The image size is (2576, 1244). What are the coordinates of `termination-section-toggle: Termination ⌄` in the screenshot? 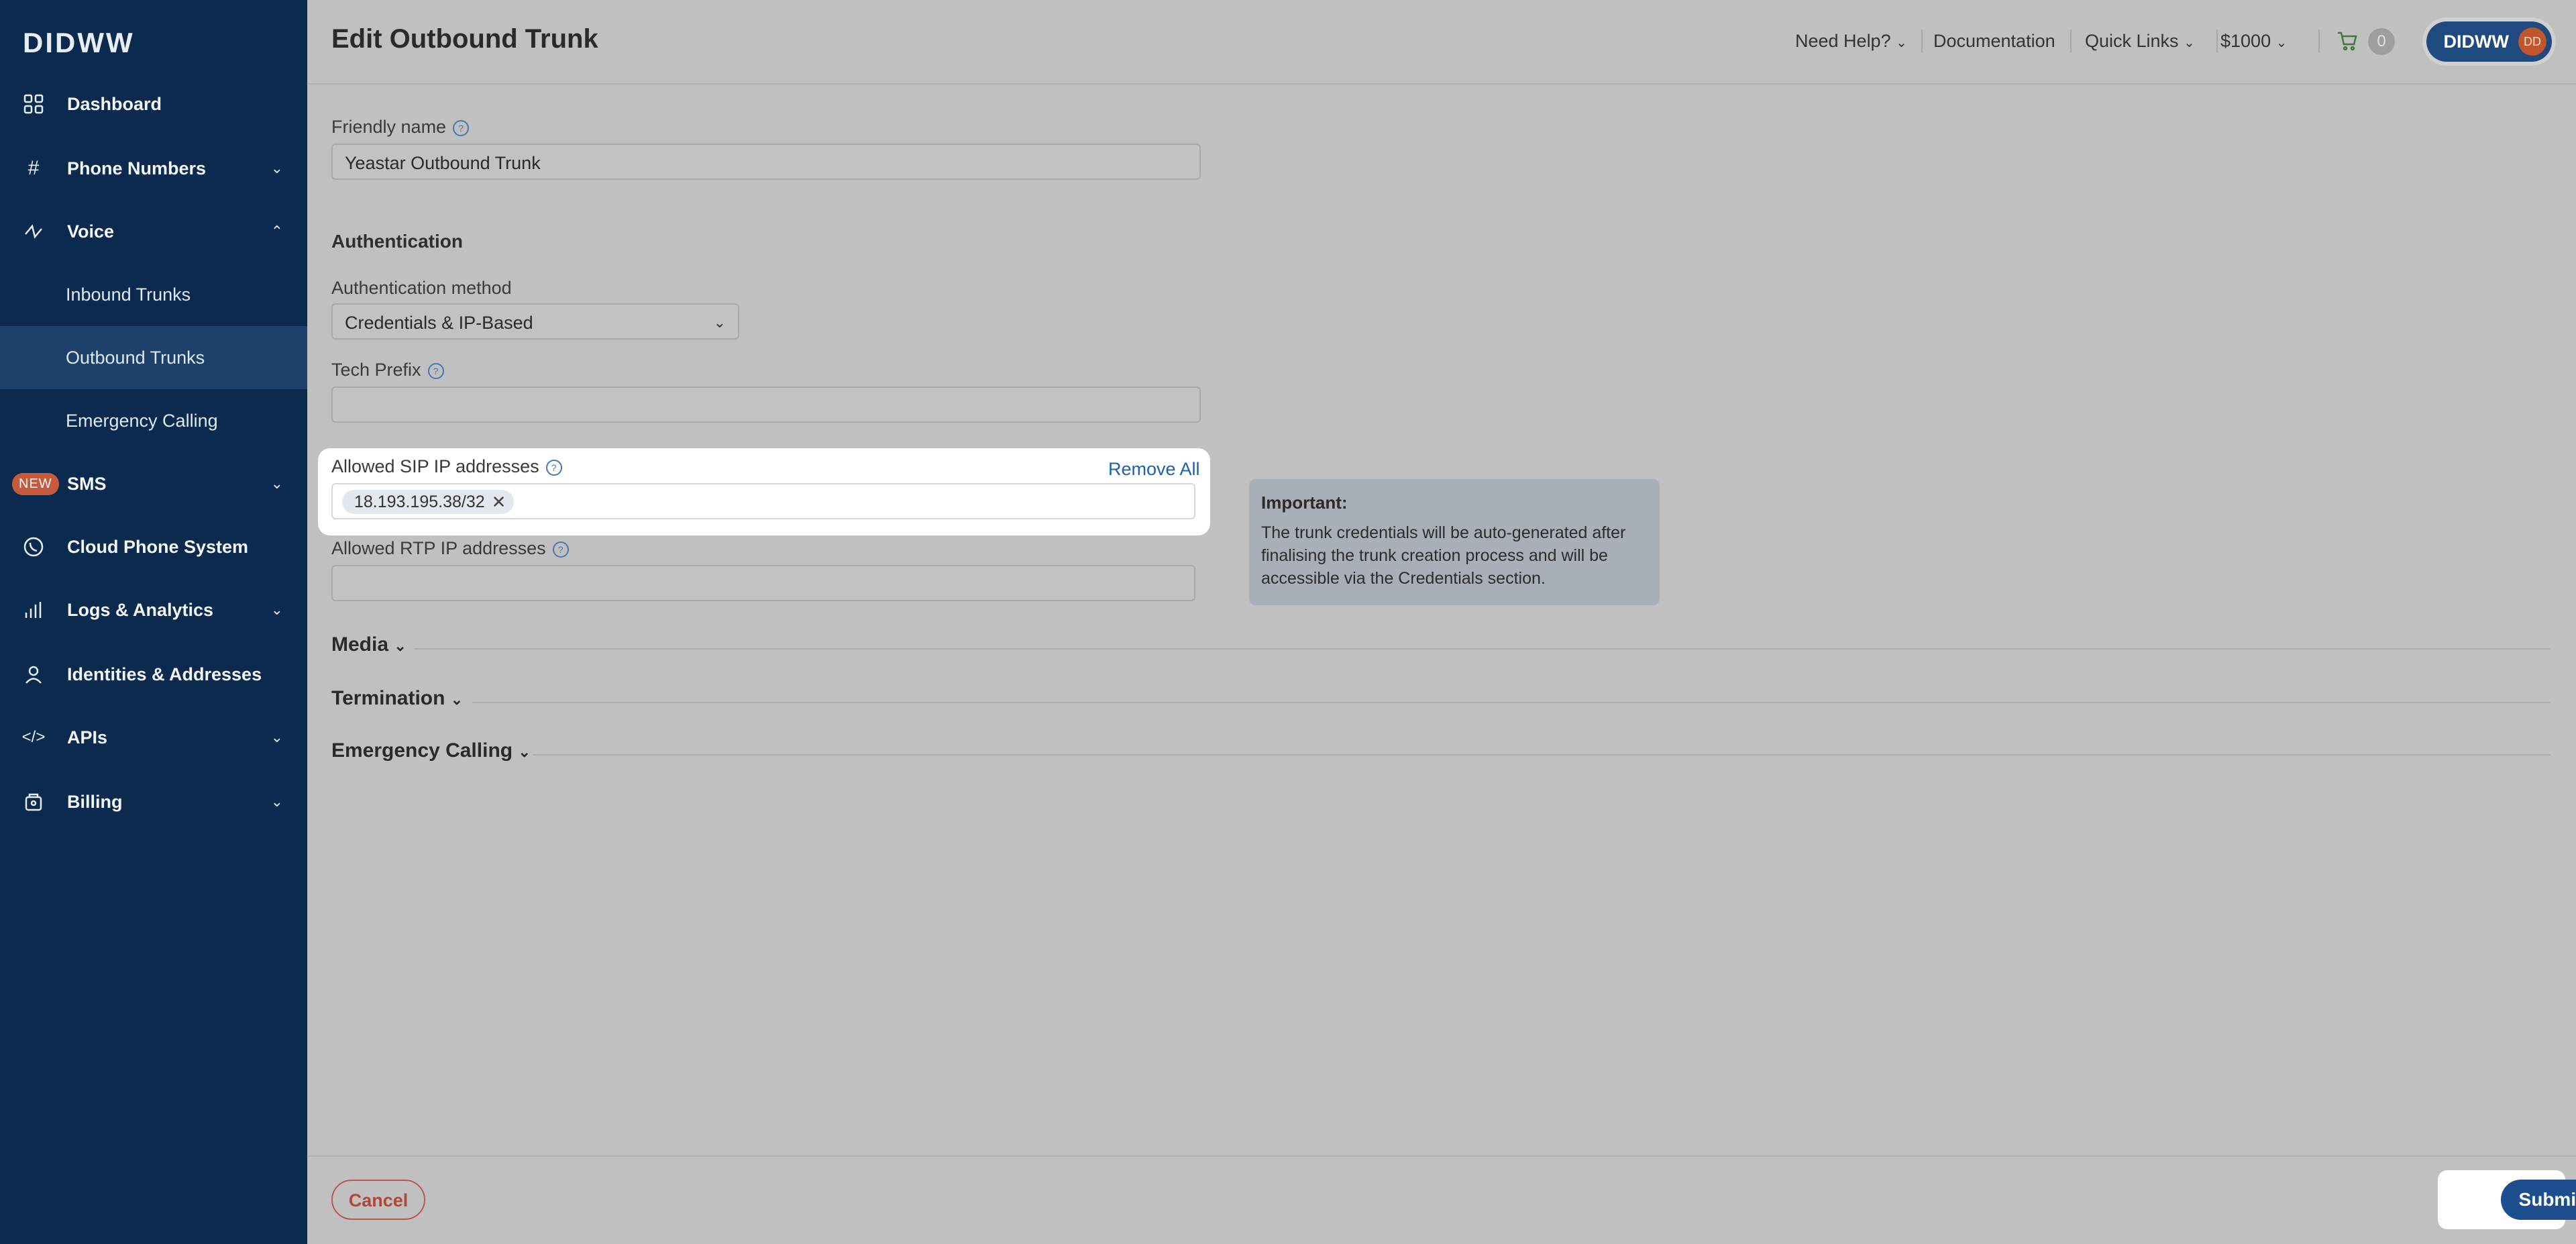 It's located at (1441, 704).